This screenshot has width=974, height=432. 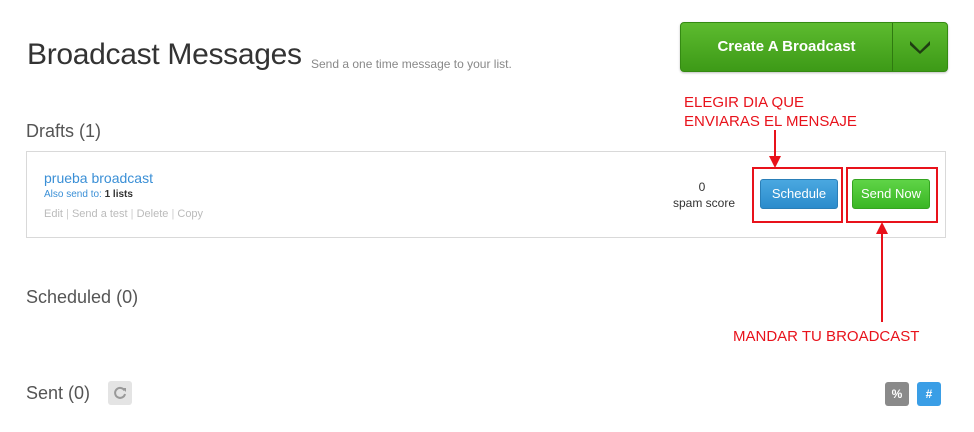 What do you see at coordinates (82, 297) in the screenshot?
I see `scheduled-title: Scheduled (0)` at bounding box center [82, 297].